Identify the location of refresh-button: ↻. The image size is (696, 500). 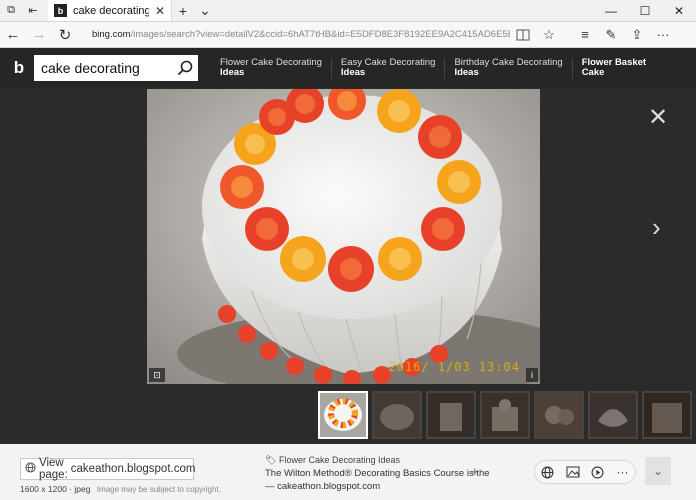
(65, 35).